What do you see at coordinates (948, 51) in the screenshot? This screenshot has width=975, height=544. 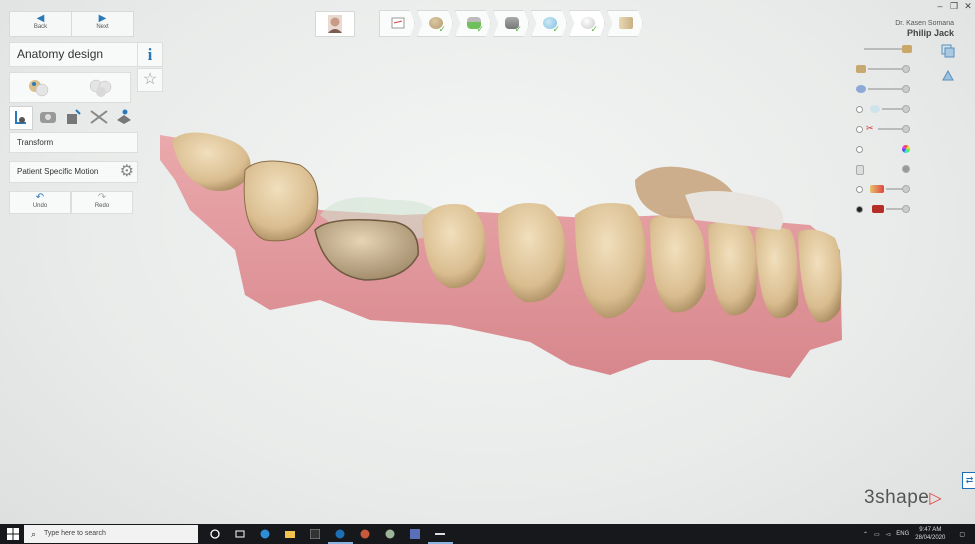 I see `copy-view-icon` at bounding box center [948, 51].